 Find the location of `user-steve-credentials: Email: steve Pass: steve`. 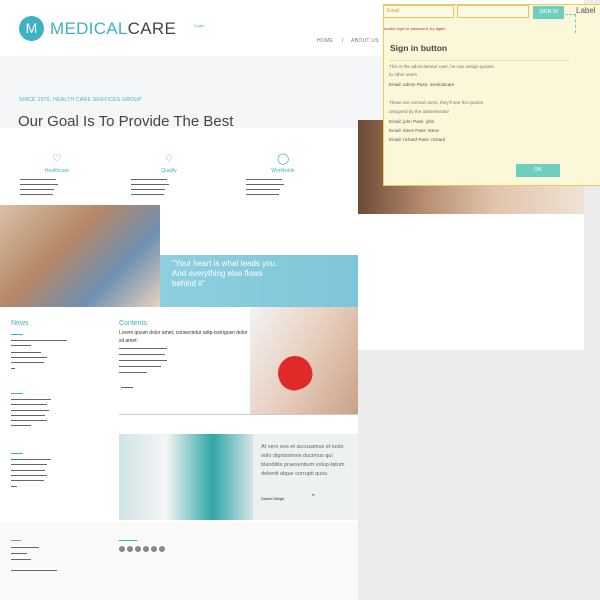

user-steve-credentials: Email: steve Pass: steve is located at coordinates (414, 130).